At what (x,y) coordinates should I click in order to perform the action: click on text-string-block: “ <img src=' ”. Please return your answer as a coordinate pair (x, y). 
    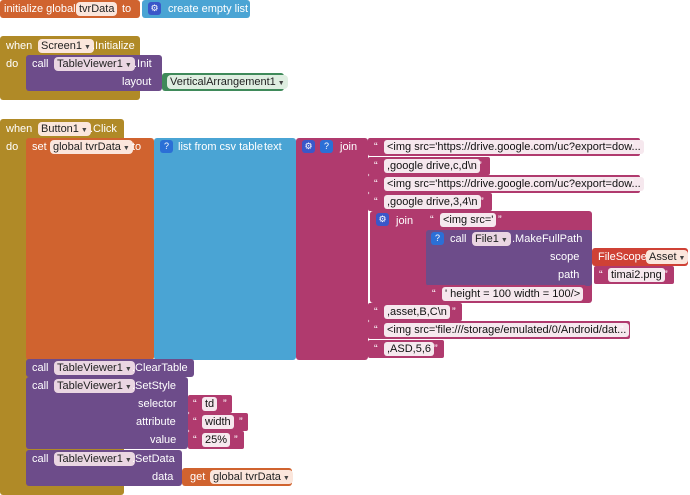
    Looking at the image, I should click on (466, 220).